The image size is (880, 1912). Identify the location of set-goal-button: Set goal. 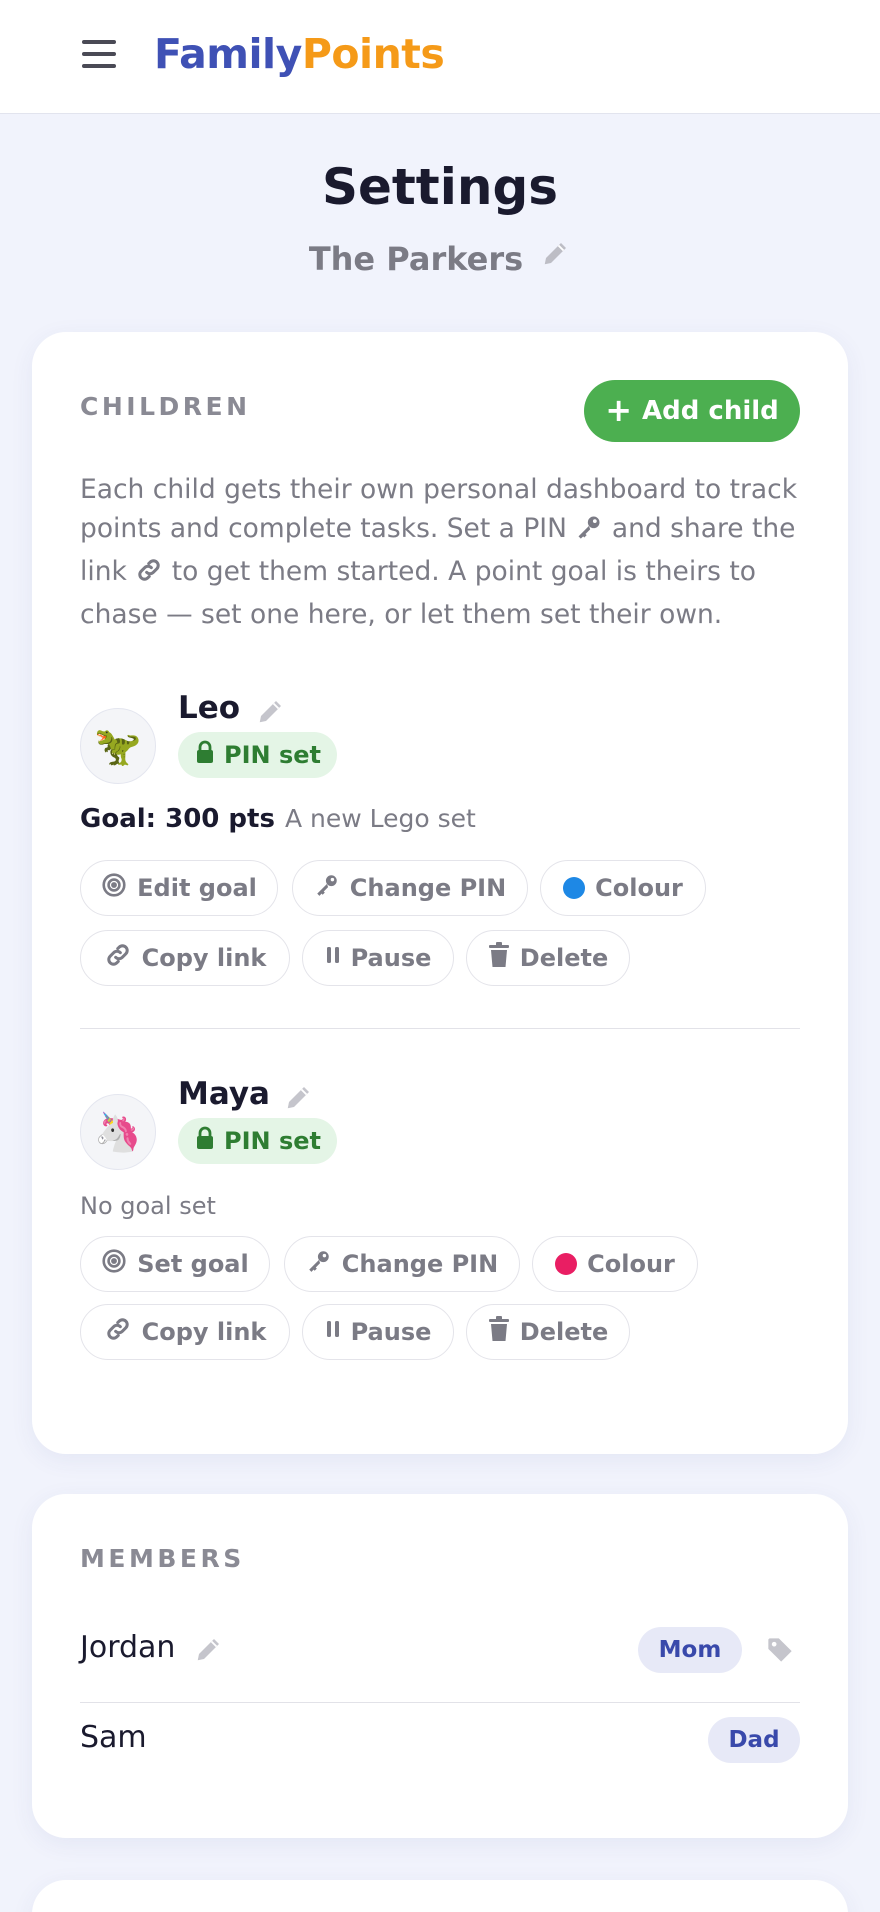
(175, 1264).